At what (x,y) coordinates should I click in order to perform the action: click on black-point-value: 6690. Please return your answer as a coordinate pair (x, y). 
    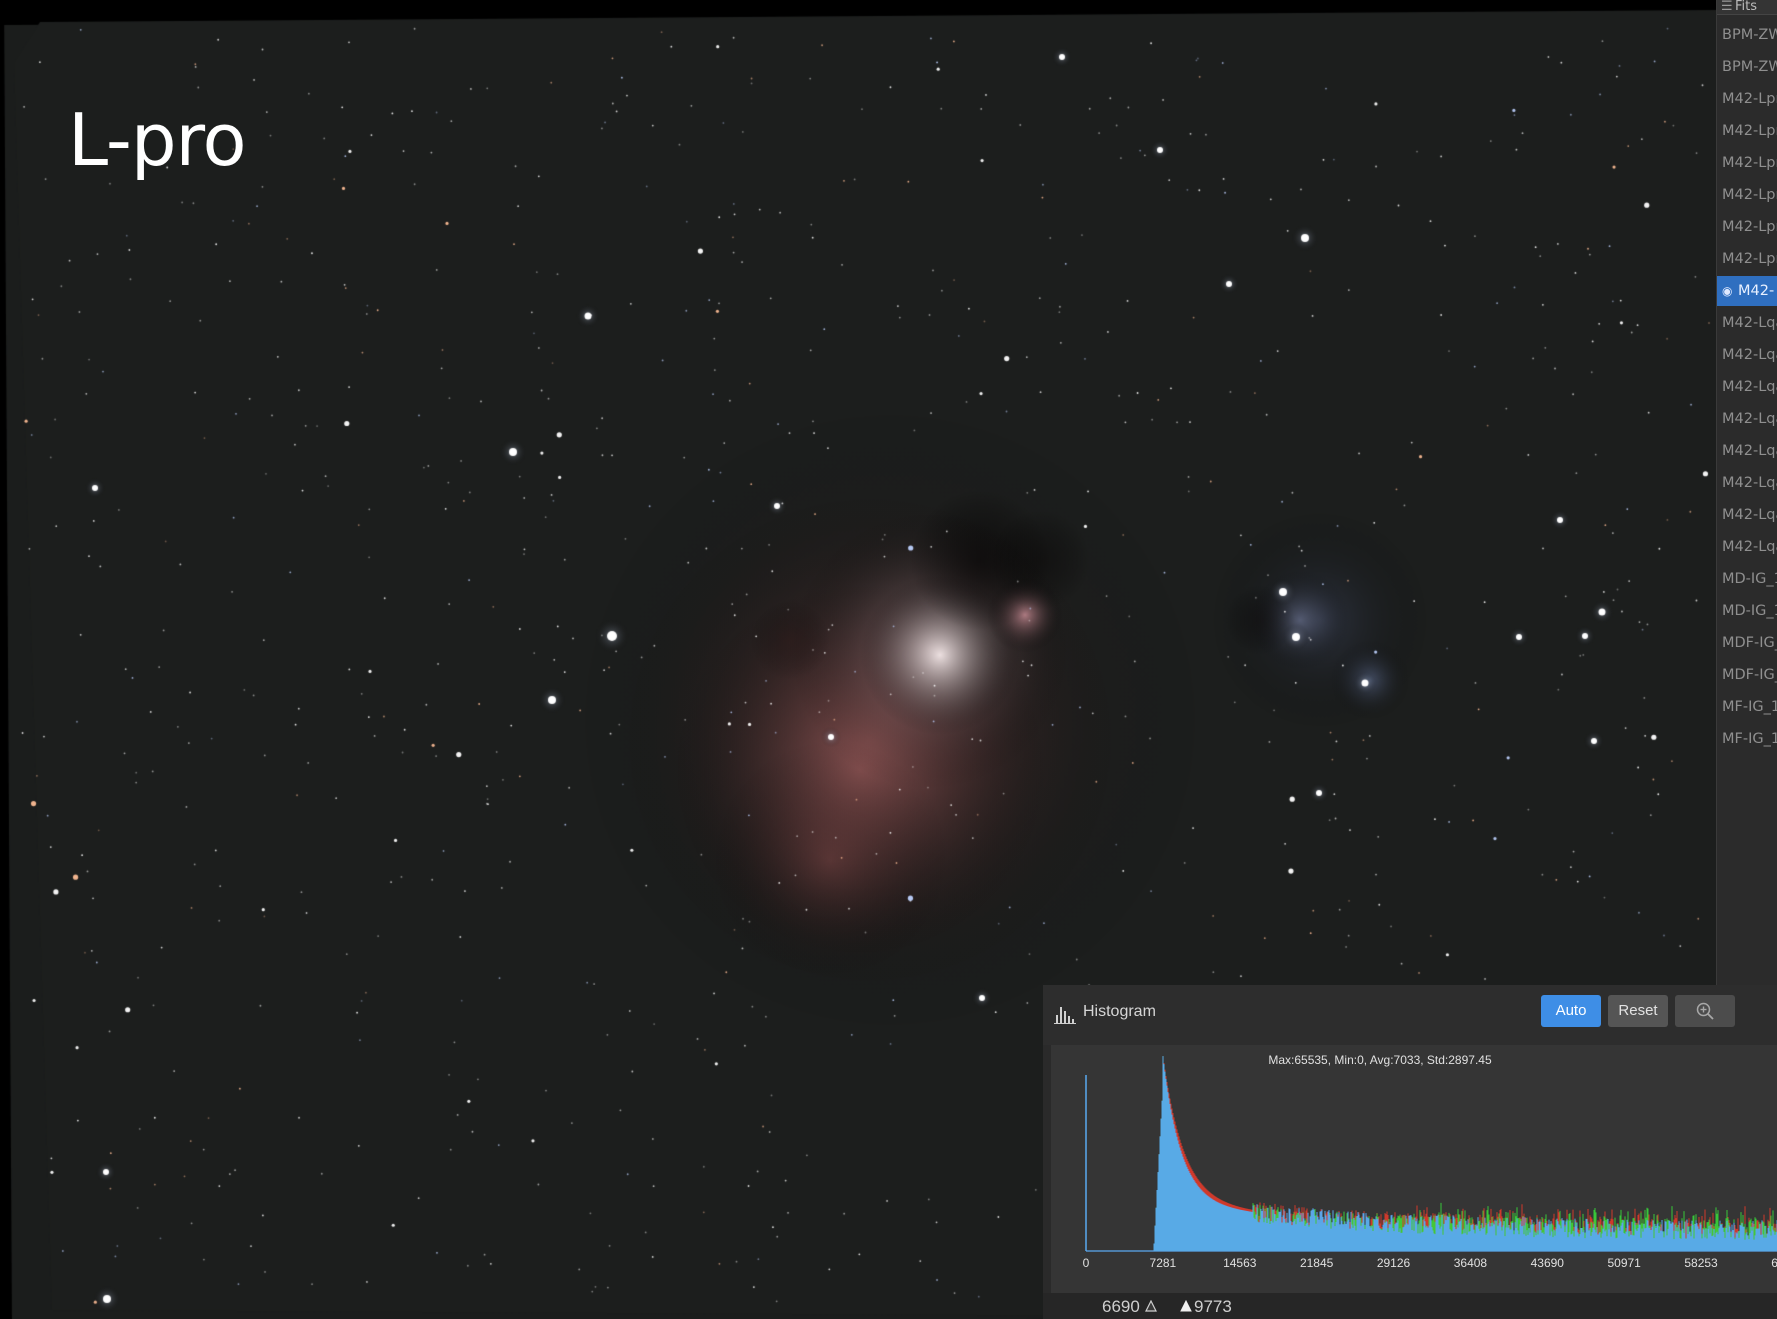
    Looking at the image, I should click on (1121, 1307).